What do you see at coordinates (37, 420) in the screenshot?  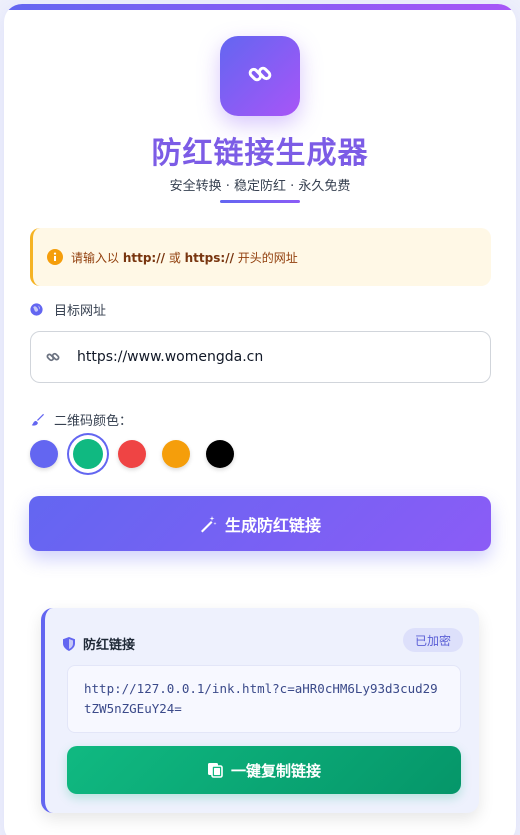 I see `paint-brush-icon` at bounding box center [37, 420].